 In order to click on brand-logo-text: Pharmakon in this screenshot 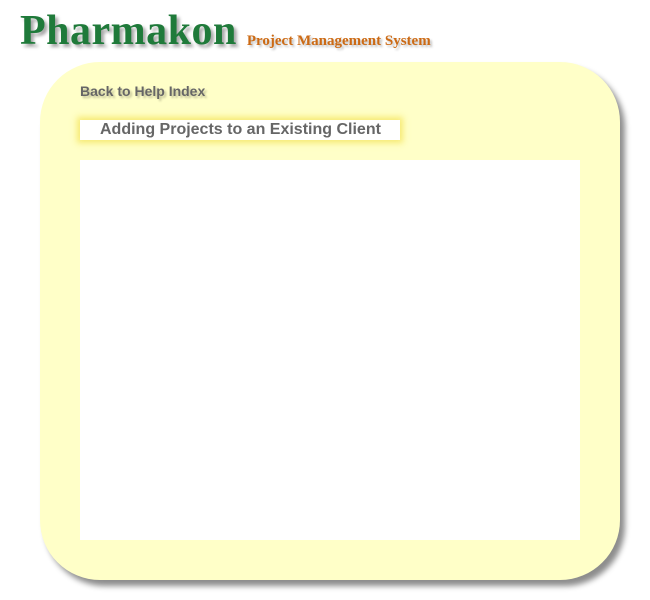, I will do `click(128, 31)`.